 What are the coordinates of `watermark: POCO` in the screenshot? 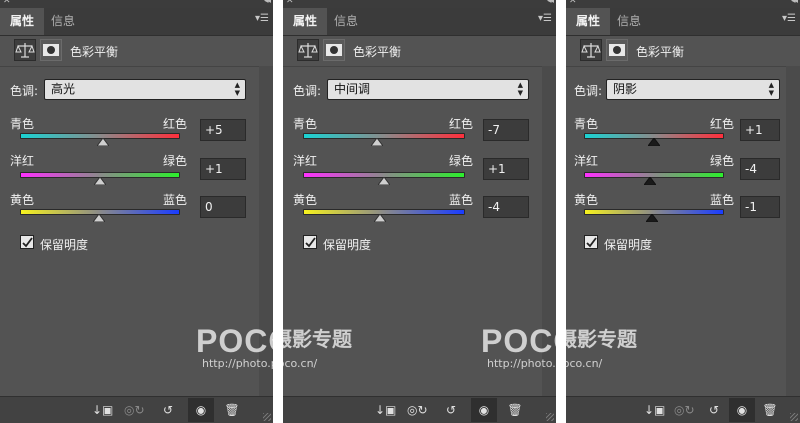 It's located at (234, 341).